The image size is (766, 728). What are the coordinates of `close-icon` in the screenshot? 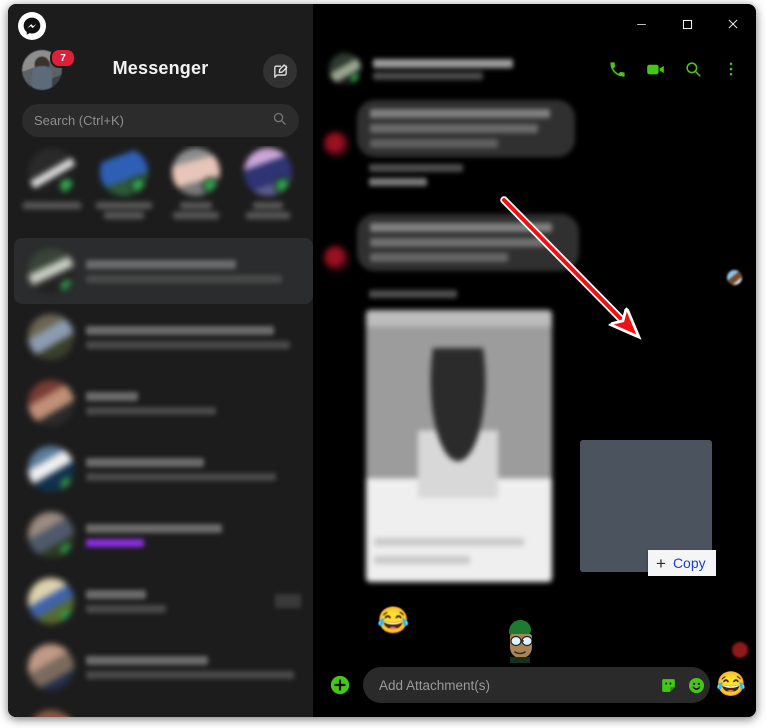 It's located at (733, 24).